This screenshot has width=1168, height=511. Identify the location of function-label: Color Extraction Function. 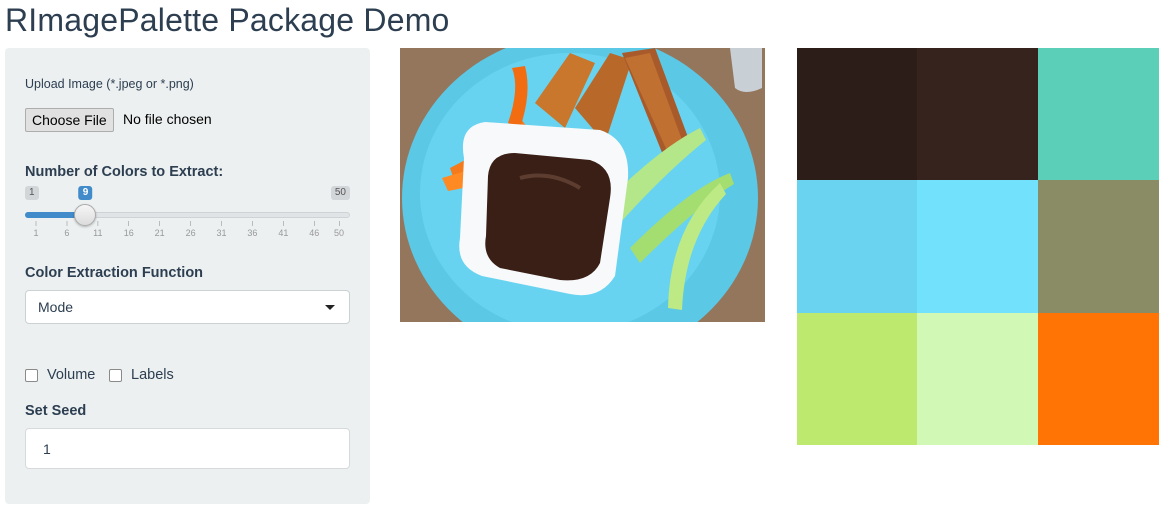
(114, 273).